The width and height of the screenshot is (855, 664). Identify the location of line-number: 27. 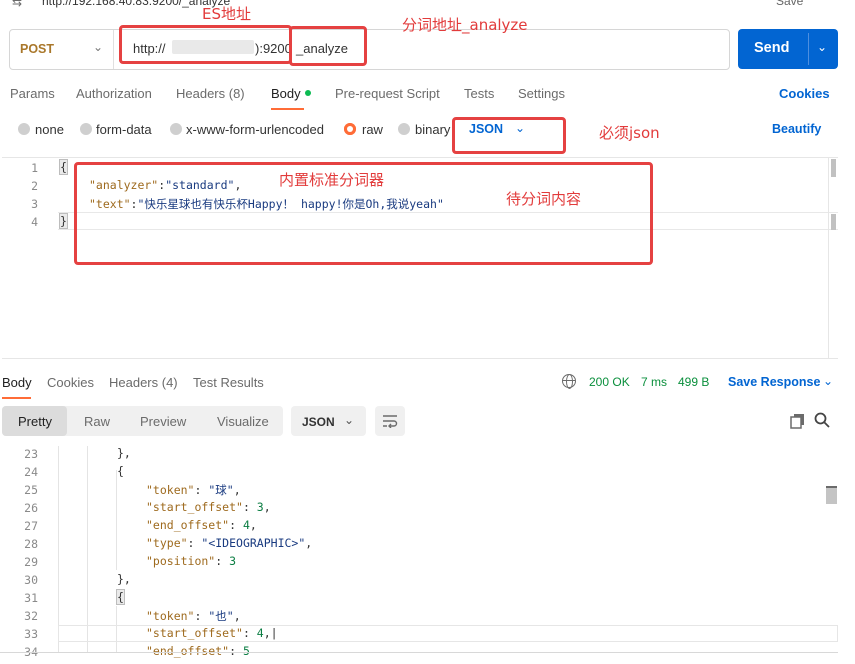
(31, 526).